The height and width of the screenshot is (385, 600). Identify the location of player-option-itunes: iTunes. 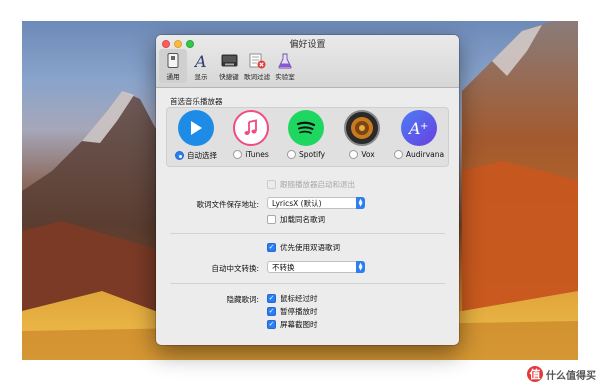
(251, 134).